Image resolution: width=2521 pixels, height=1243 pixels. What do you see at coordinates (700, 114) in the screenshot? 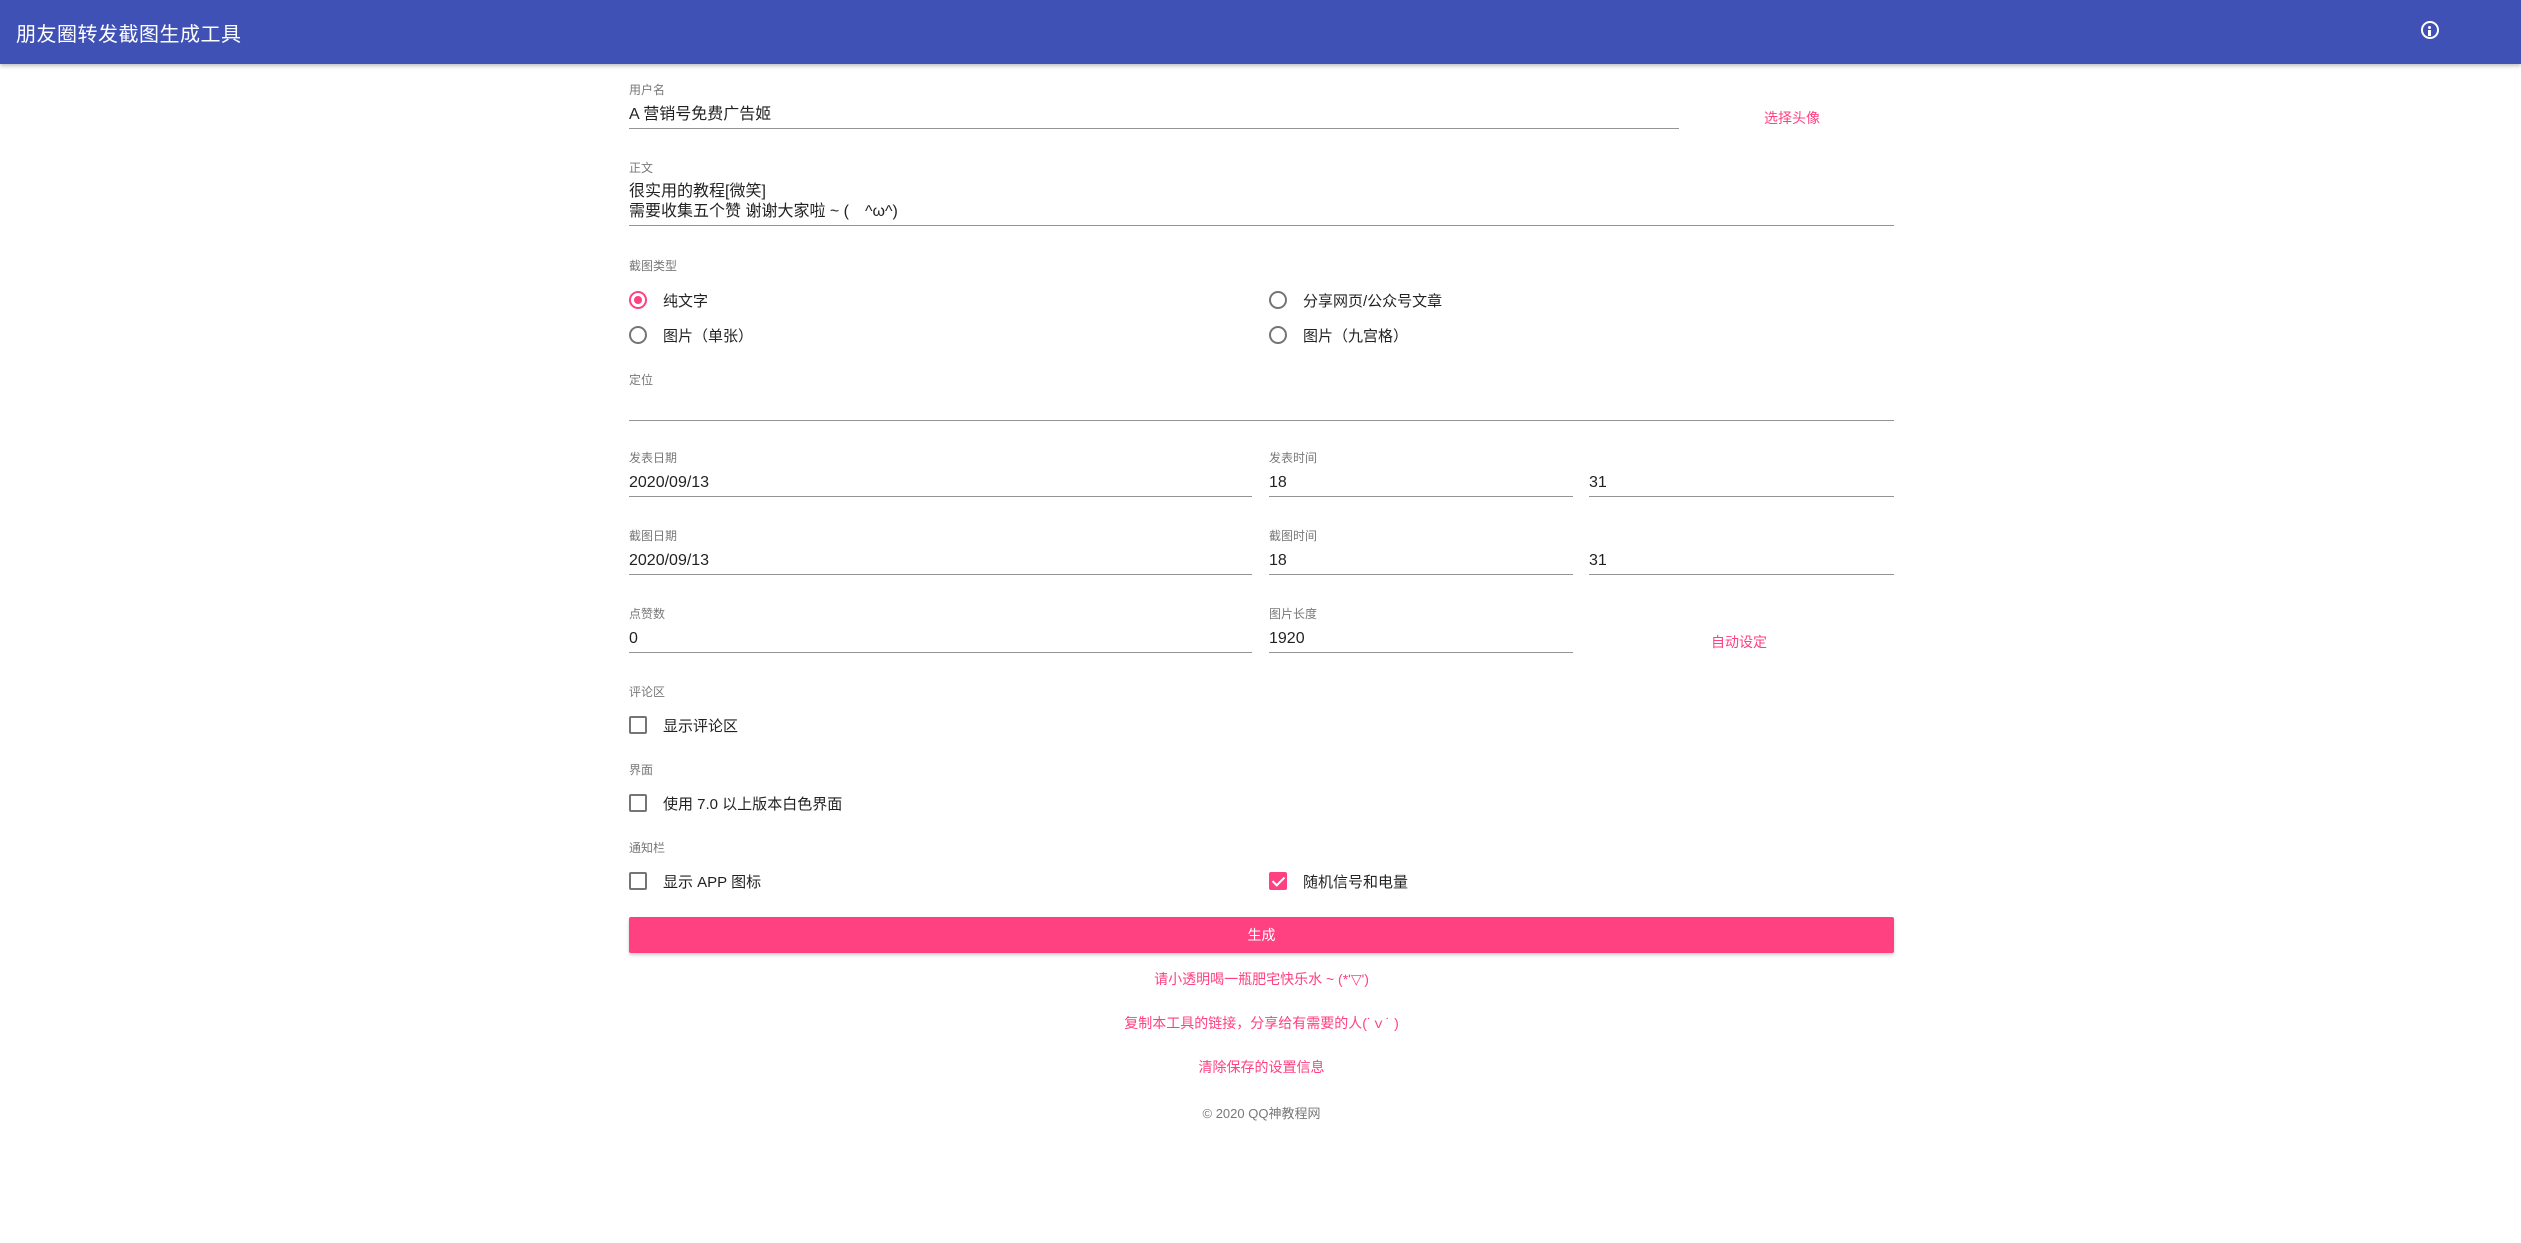
I see `username-value: A 营销号免费广告姬` at bounding box center [700, 114].